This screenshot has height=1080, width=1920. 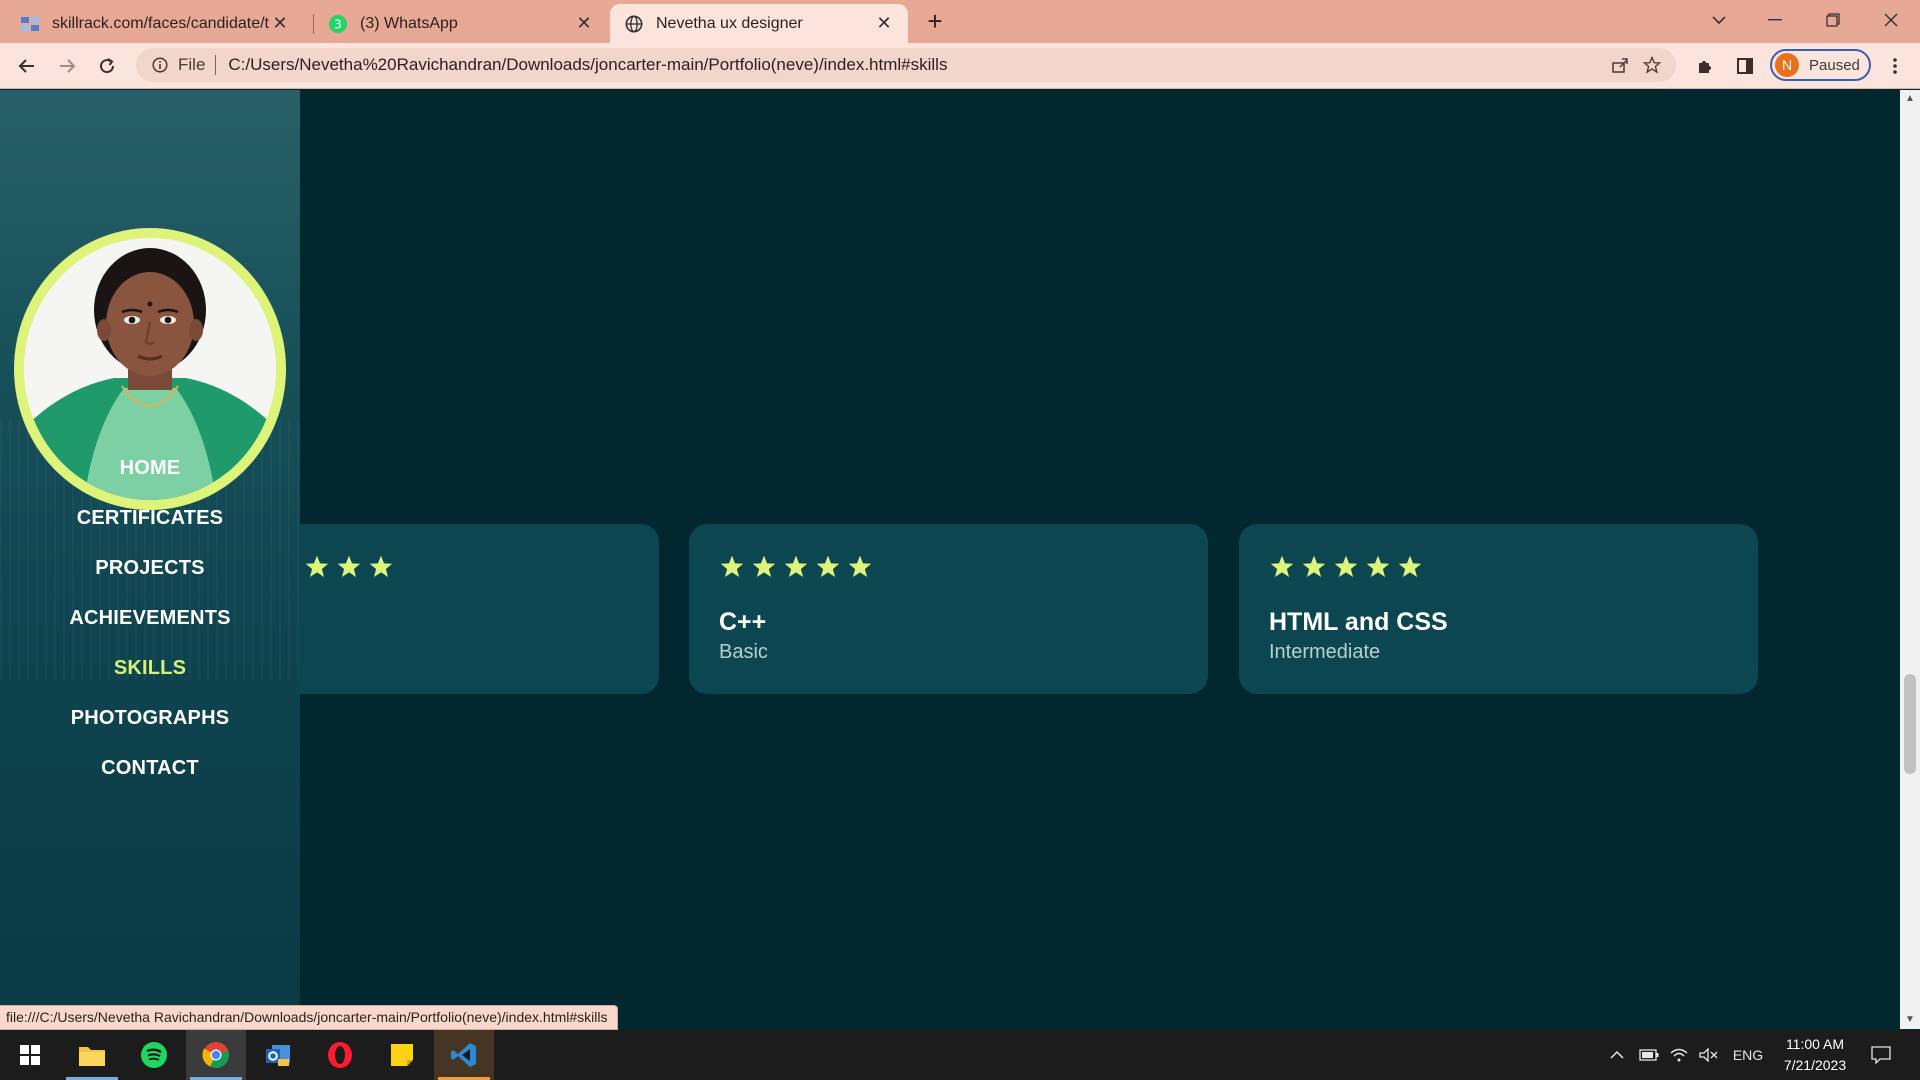 I want to click on address-divider, so click(x=216, y=65).